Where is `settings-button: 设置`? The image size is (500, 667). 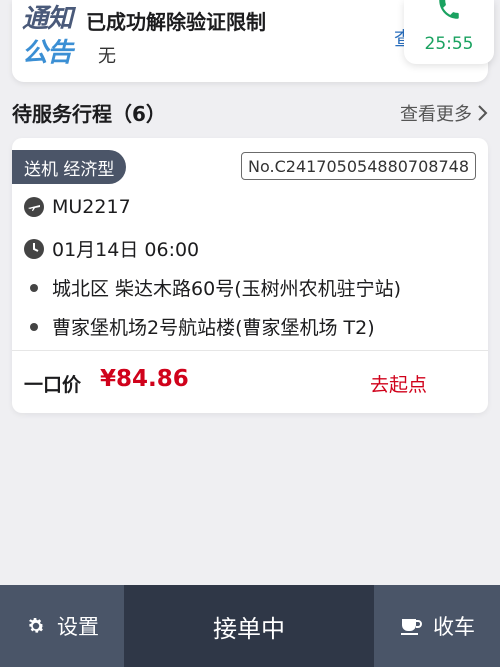
settings-button: 设置 is located at coordinates (62, 626).